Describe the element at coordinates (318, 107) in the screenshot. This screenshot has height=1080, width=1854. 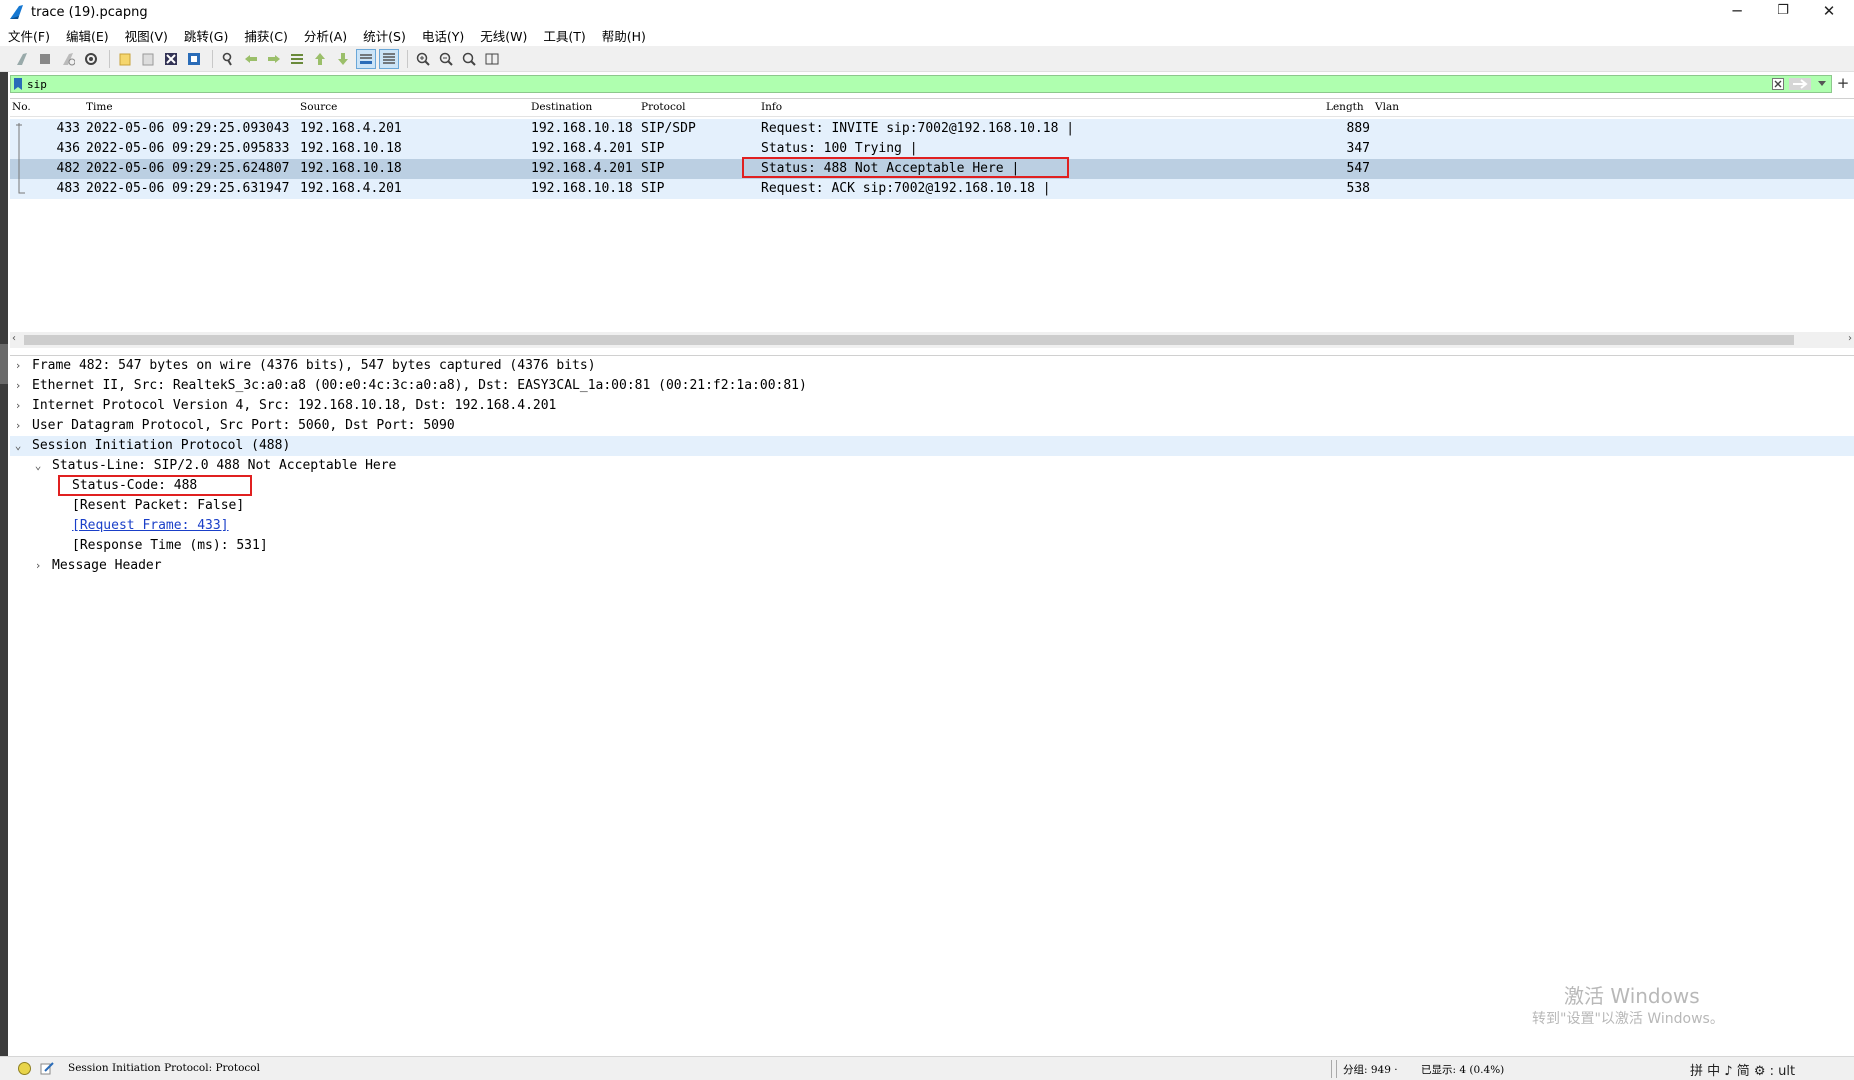
I see `column-header-source: Source` at that location.